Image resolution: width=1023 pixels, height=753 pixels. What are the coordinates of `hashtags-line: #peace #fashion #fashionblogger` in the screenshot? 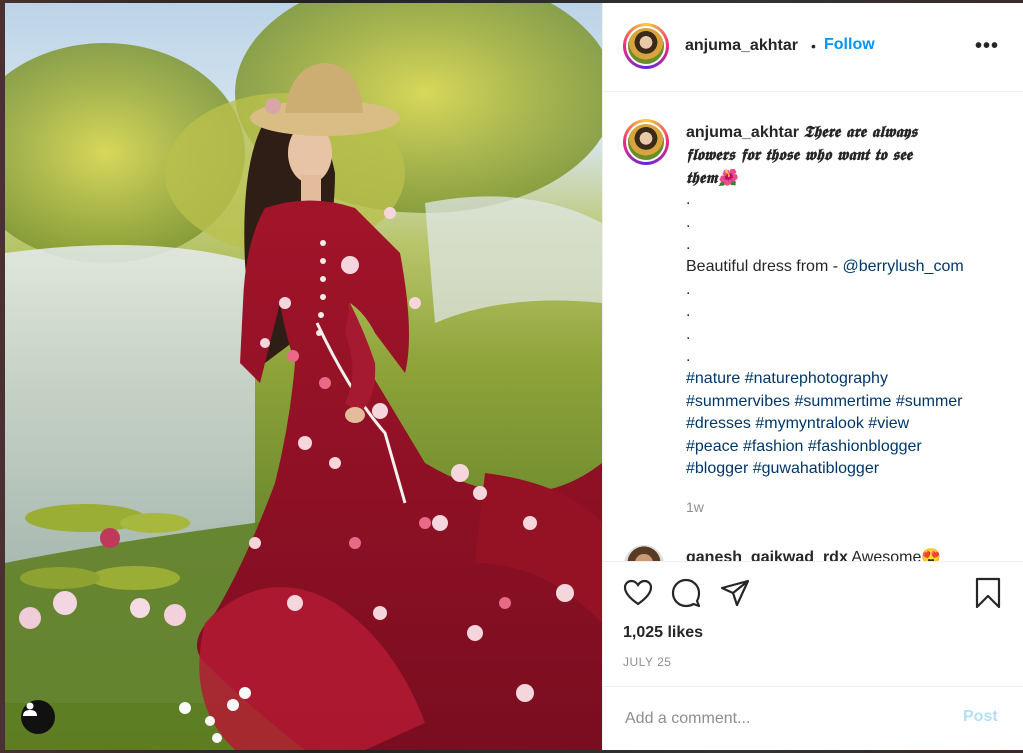 It's located at (846, 447).